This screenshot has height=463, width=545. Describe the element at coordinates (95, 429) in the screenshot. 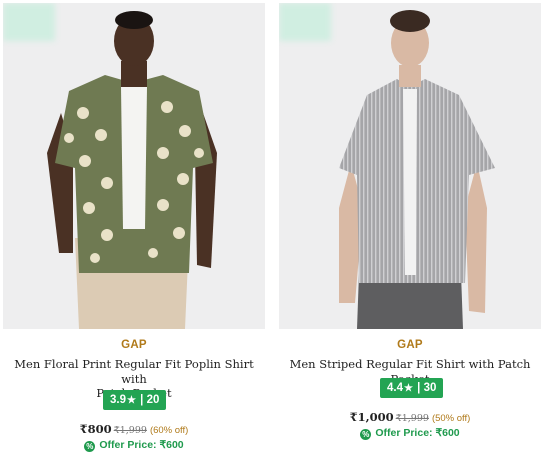

I see `selling-price: ₹800` at that location.